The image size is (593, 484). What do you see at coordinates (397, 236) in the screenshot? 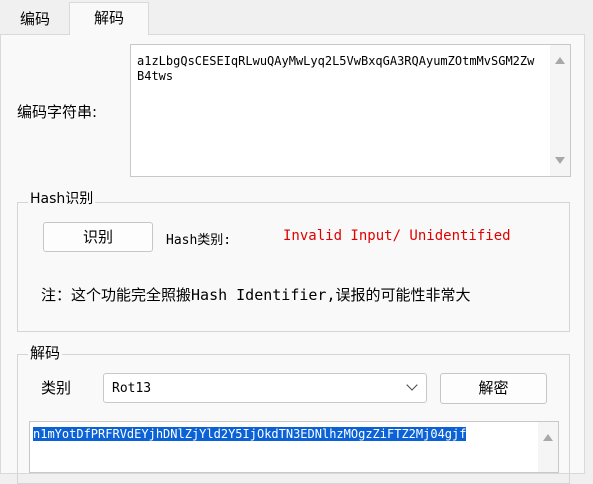
I see `hash-type-result: Invalid Input/ Unidentified` at bounding box center [397, 236].